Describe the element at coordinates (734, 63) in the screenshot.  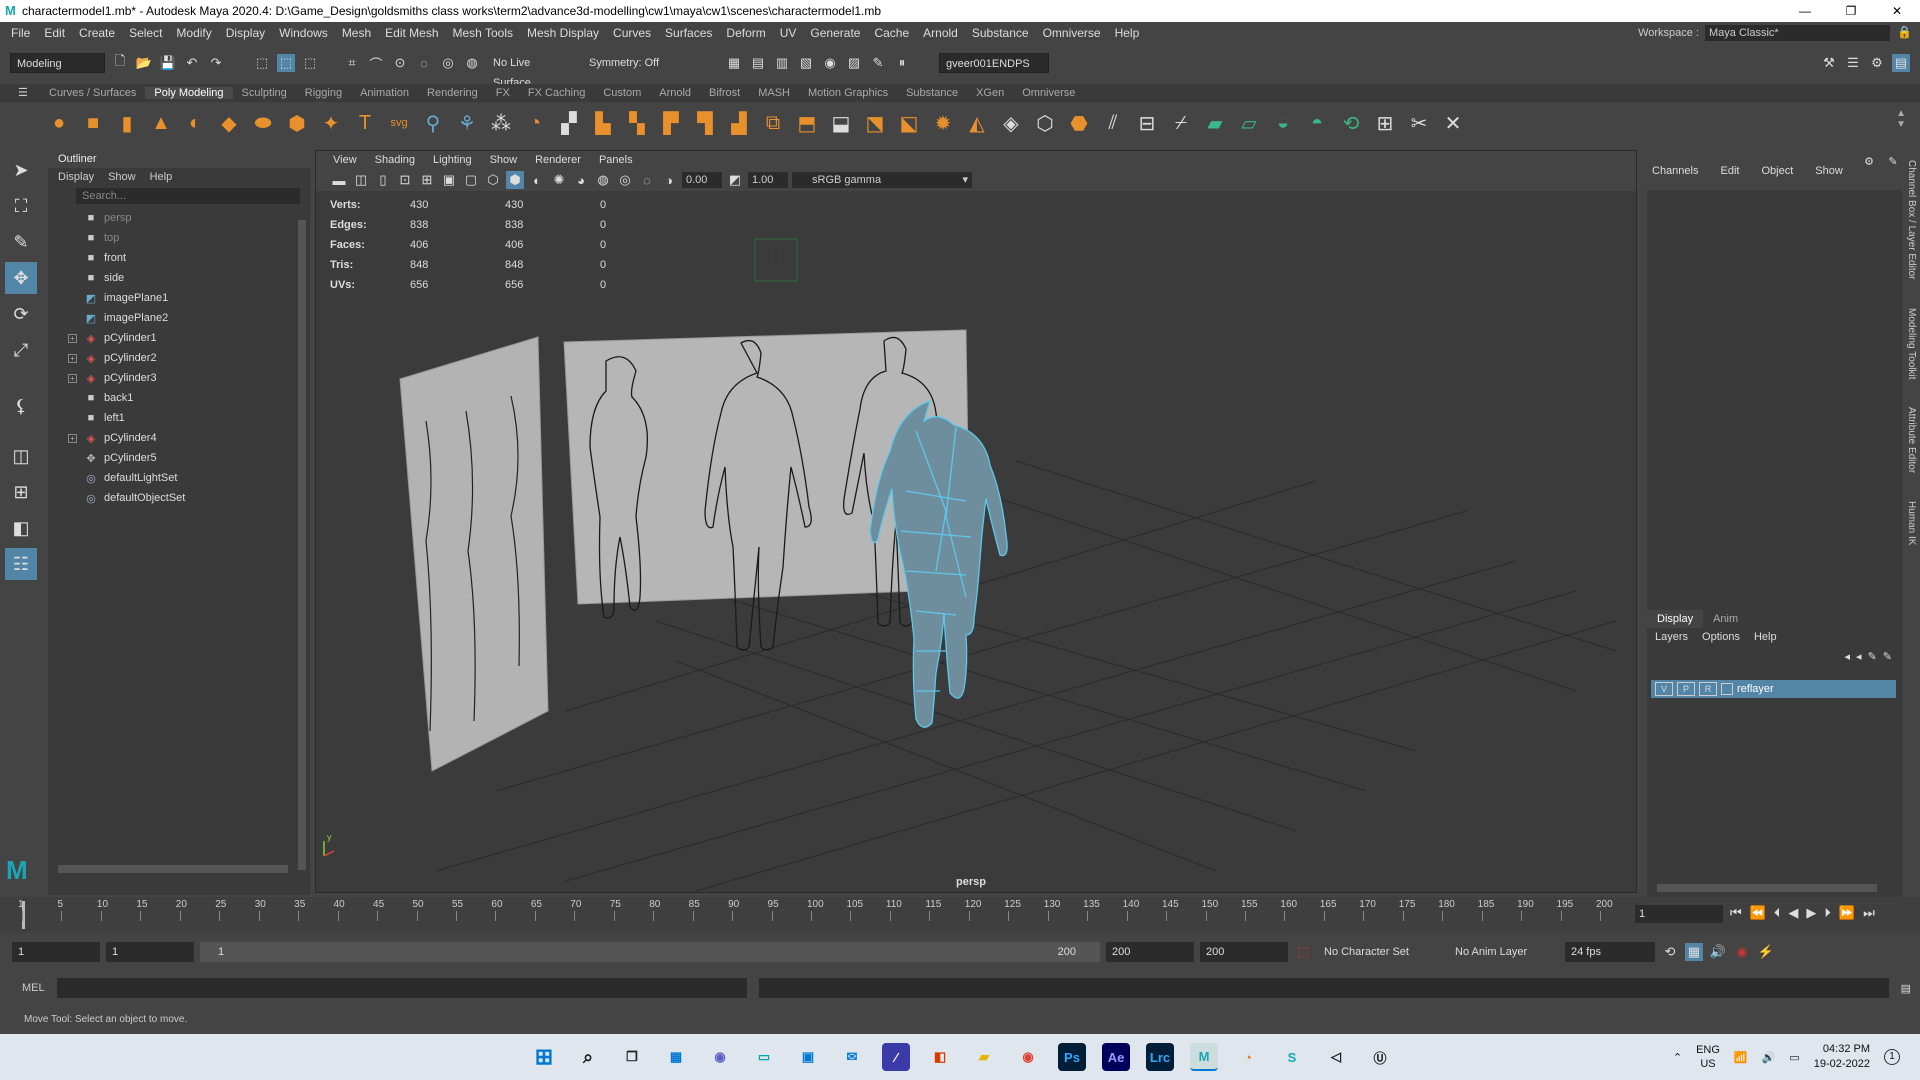
I see `render-view-icon: ▦` at that location.